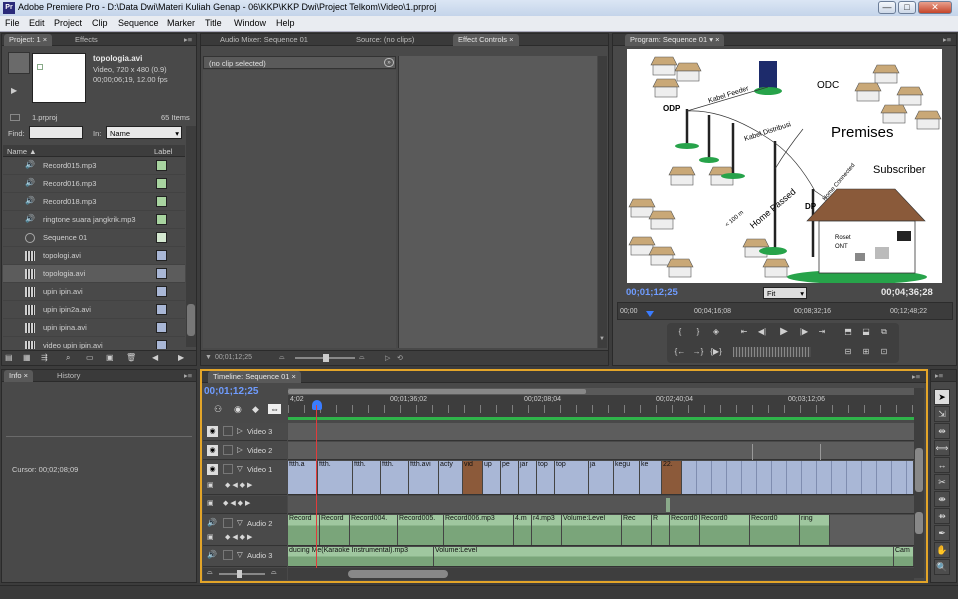  What do you see at coordinates (218, 409) in the screenshot?
I see `snap-icon: ⚇` at bounding box center [218, 409].